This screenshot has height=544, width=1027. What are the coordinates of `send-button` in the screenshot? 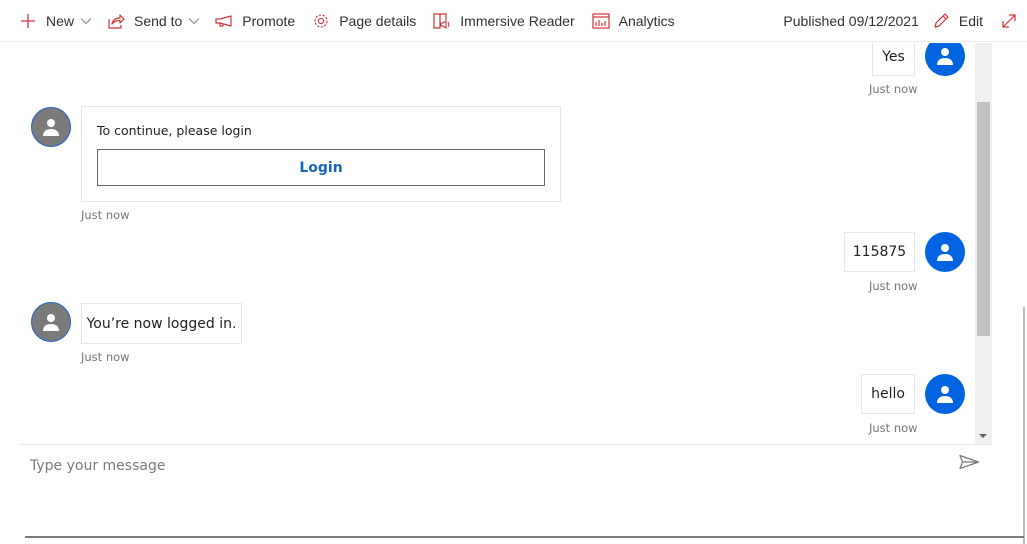 It's located at (971, 464).